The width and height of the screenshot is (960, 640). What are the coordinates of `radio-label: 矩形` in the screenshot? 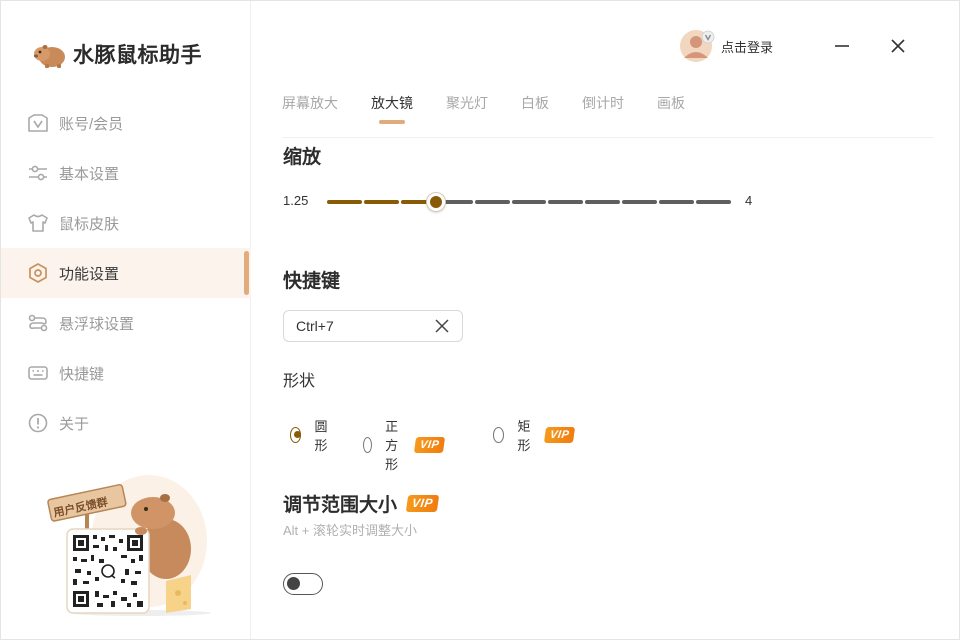 It's located at (524, 436).